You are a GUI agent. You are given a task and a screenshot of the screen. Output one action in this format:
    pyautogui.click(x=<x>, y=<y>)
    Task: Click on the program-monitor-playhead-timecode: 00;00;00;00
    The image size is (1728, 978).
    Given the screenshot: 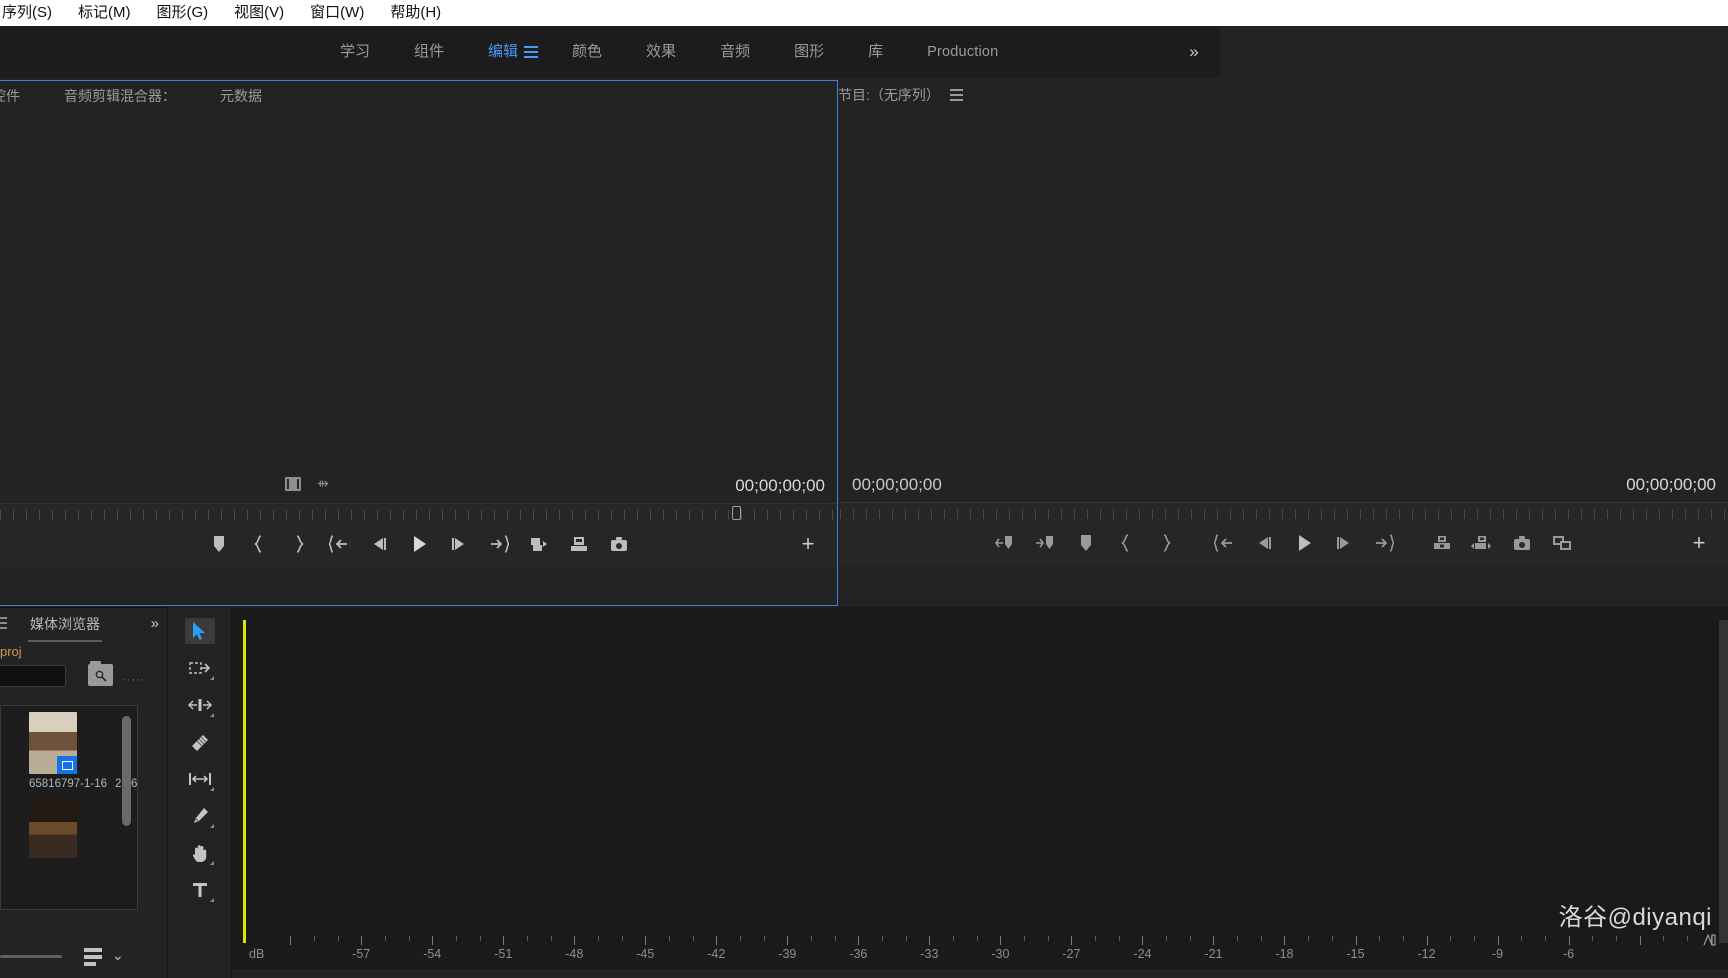 What is the action you would take?
    pyautogui.click(x=897, y=485)
    